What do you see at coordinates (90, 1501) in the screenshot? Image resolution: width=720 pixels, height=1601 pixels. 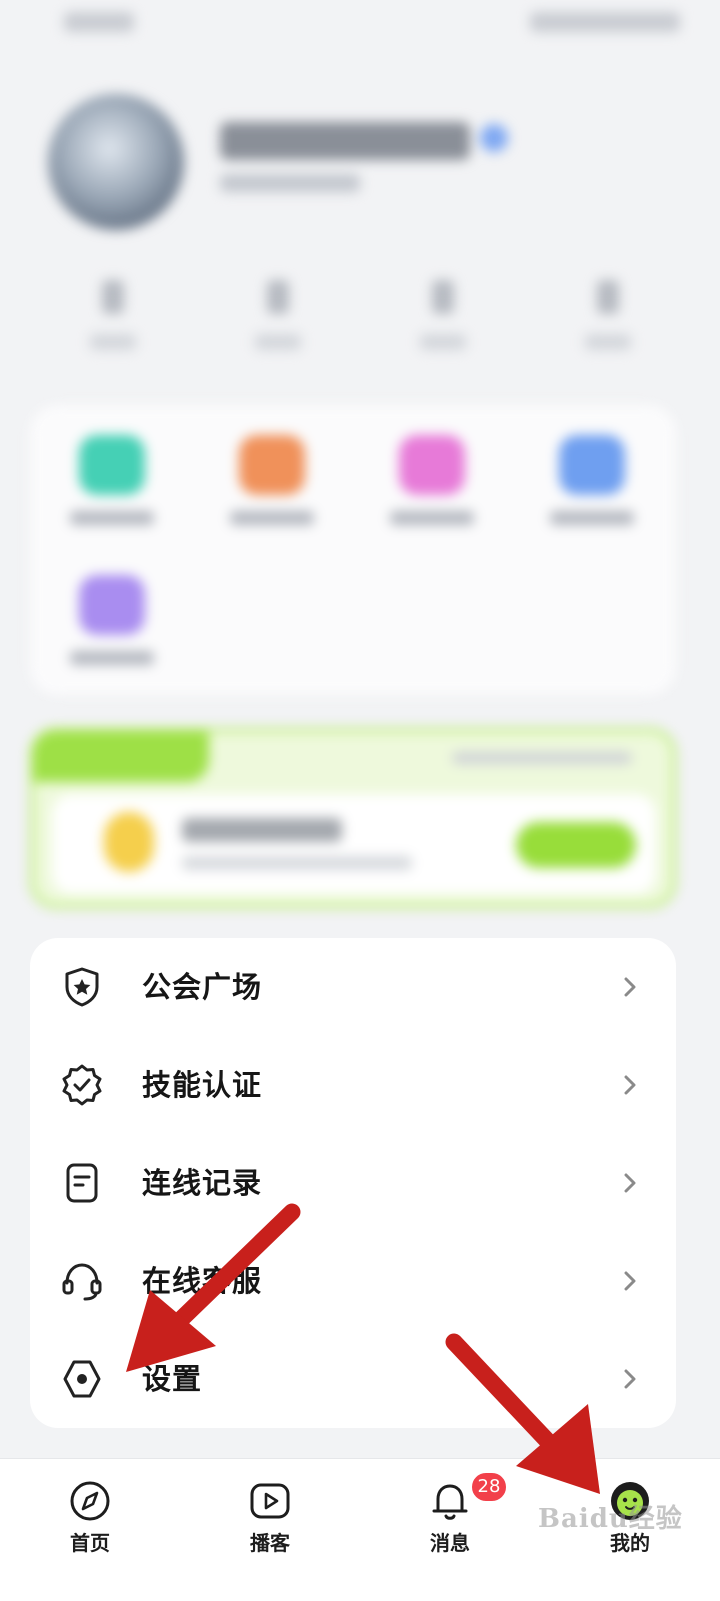 I see `compass-icon` at bounding box center [90, 1501].